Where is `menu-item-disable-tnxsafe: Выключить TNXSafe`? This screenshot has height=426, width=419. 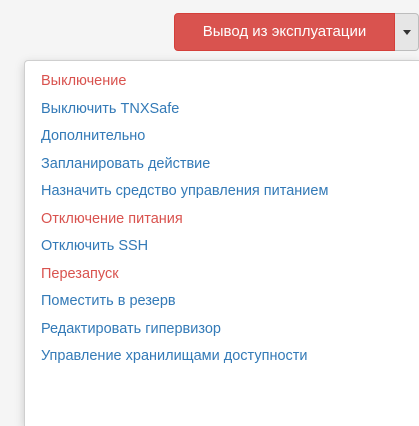 menu-item-disable-tnxsafe: Выключить TNXSafe is located at coordinates (222, 110).